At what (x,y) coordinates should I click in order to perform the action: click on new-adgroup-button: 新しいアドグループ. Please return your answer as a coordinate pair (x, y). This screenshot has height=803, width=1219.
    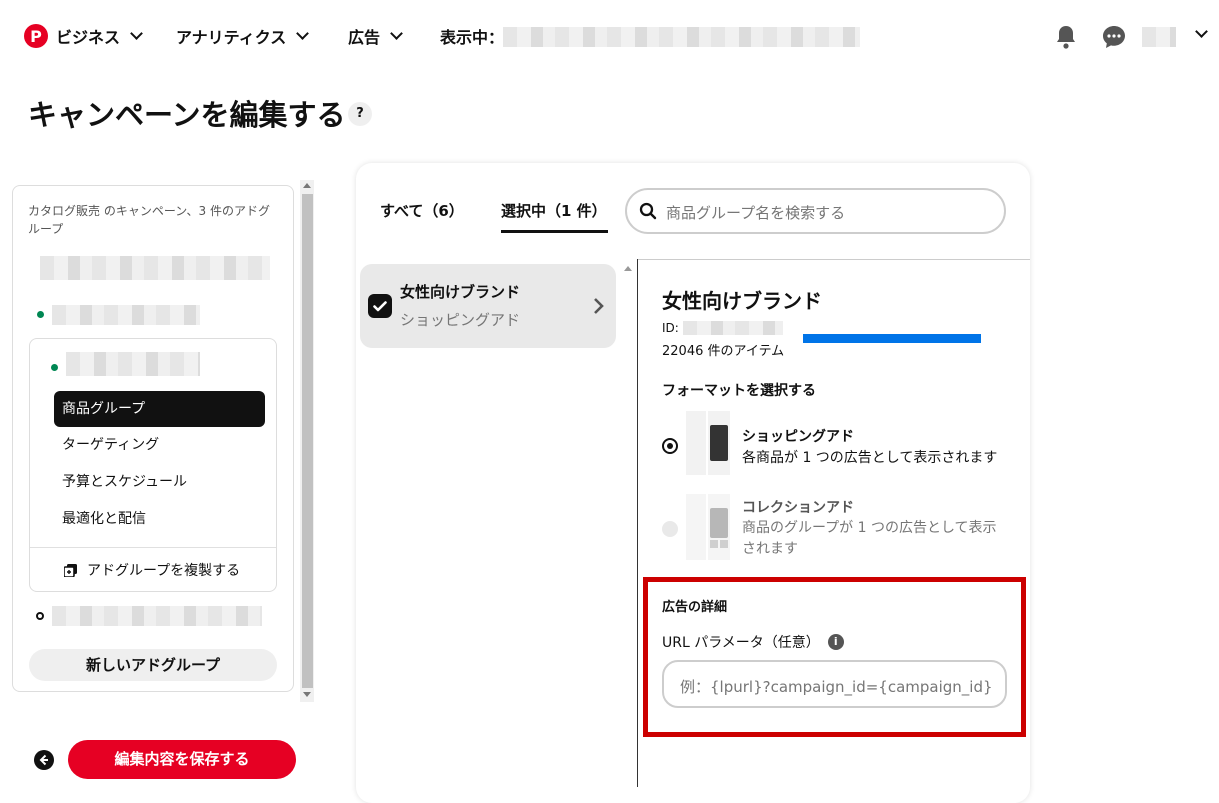
    Looking at the image, I should click on (153, 665).